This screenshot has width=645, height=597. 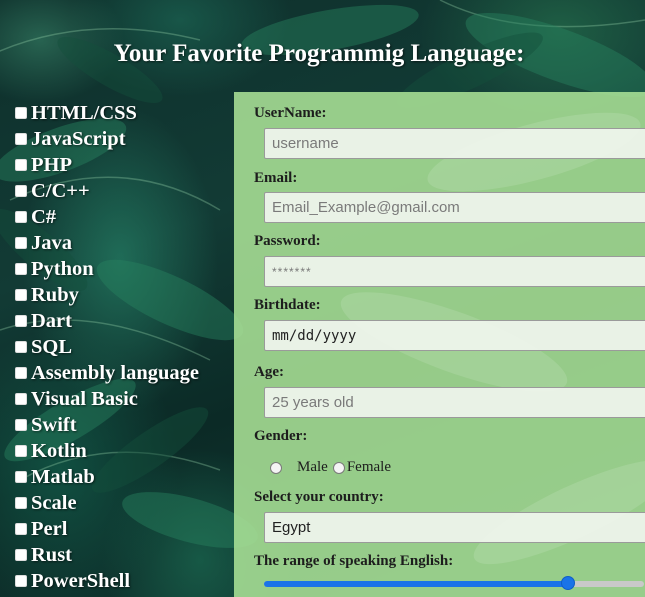 I want to click on language-label: HTML/CSS, so click(x=84, y=112).